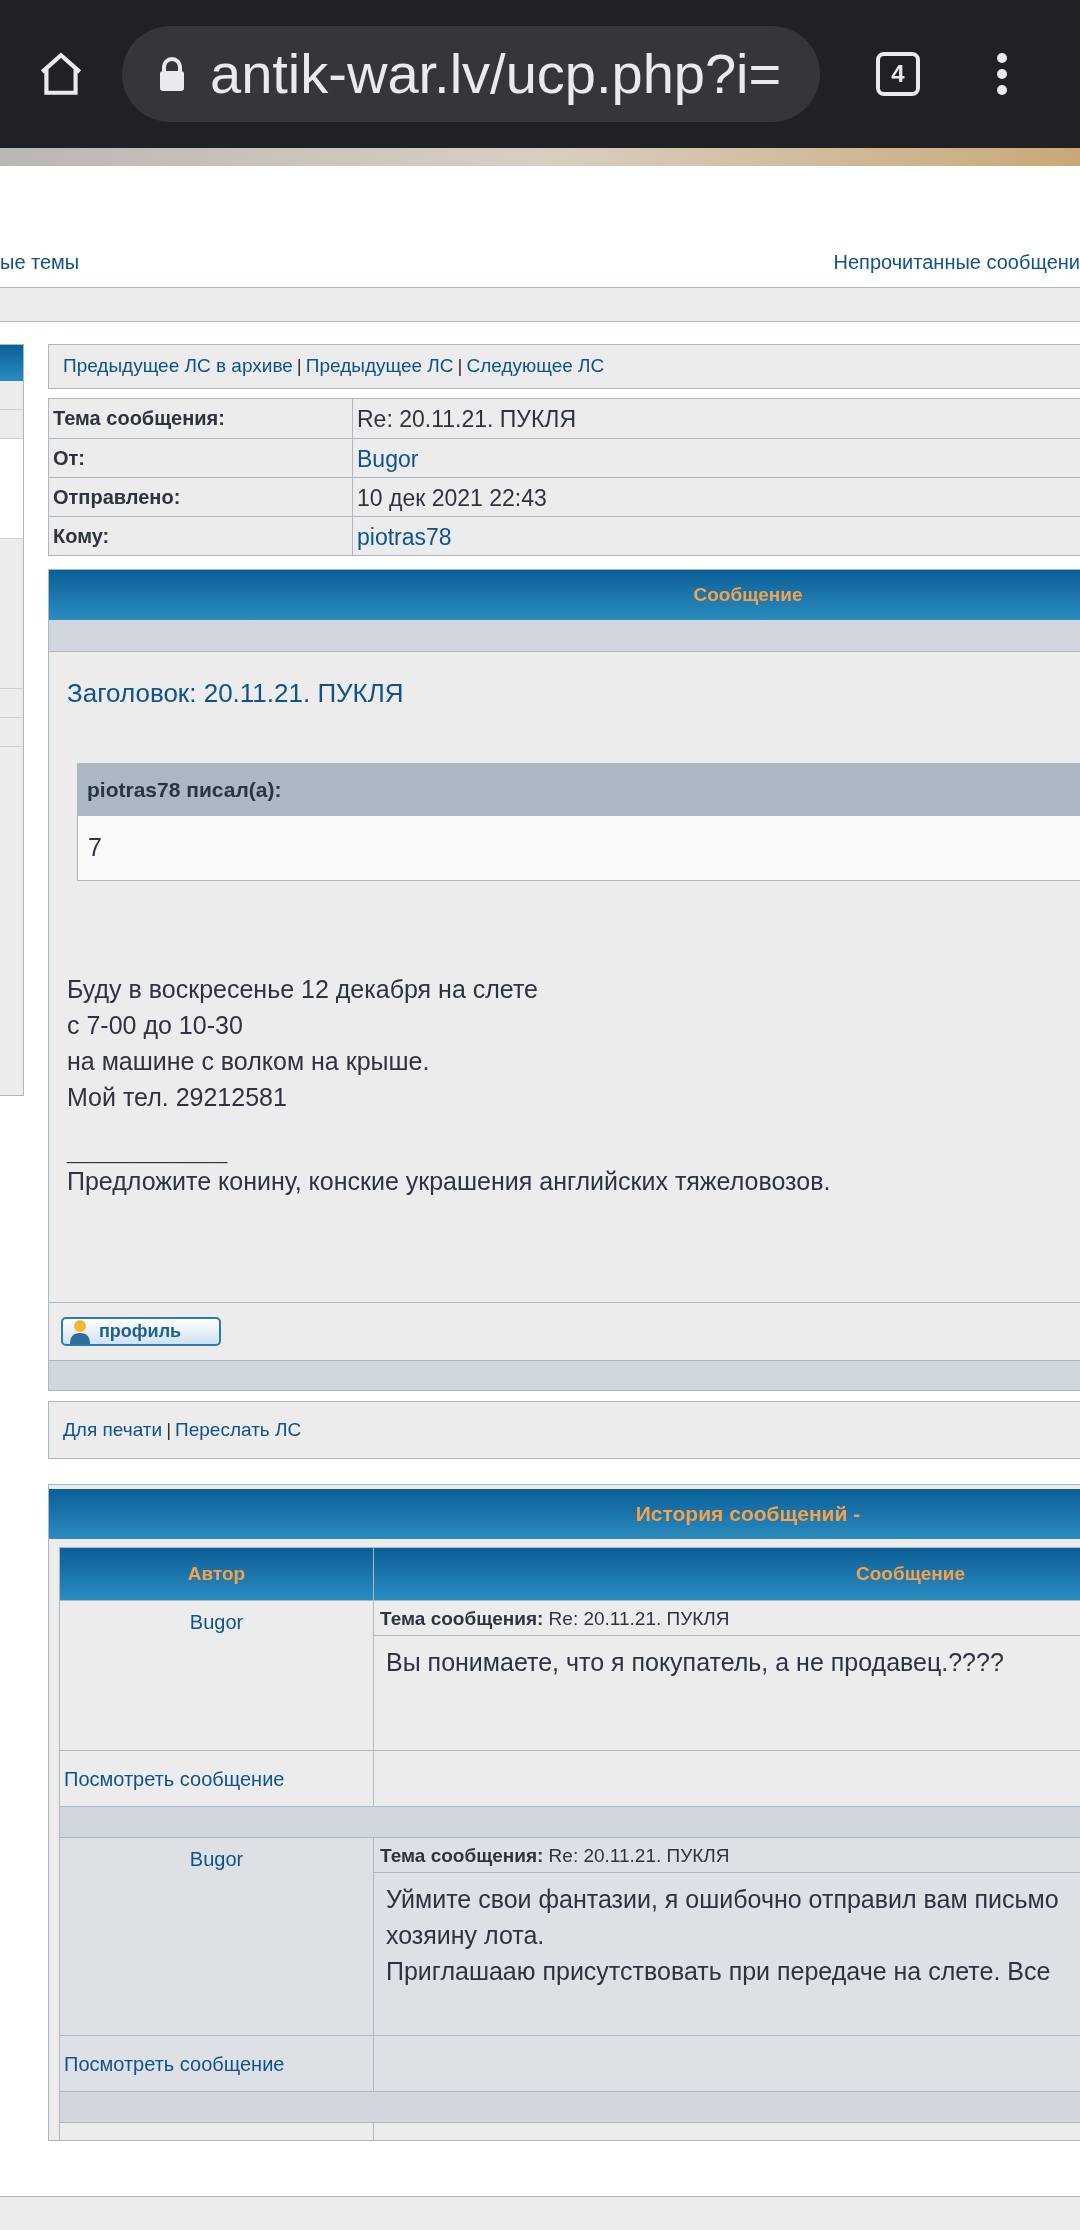 The height and width of the screenshot is (2230, 1080). What do you see at coordinates (141, 1331) in the screenshot?
I see `profile-button: профиль` at bounding box center [141, 1331].